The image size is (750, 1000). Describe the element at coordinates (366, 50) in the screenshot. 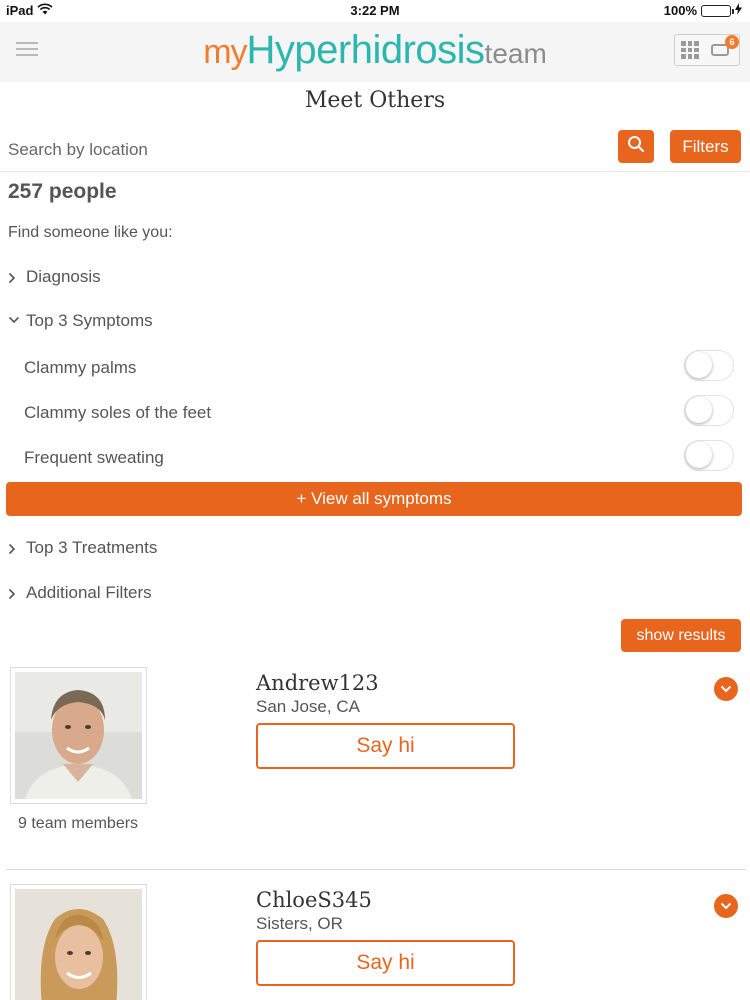

I see `logo-main: Hyperhidrosis` at that location.